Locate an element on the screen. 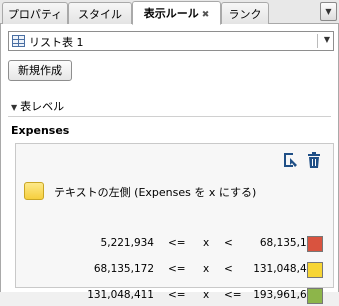 Image resolution: width=339 pixels, height=306 pixels. table-level-section-header: ▼ 表レベル is located at coordinates (37, 106).